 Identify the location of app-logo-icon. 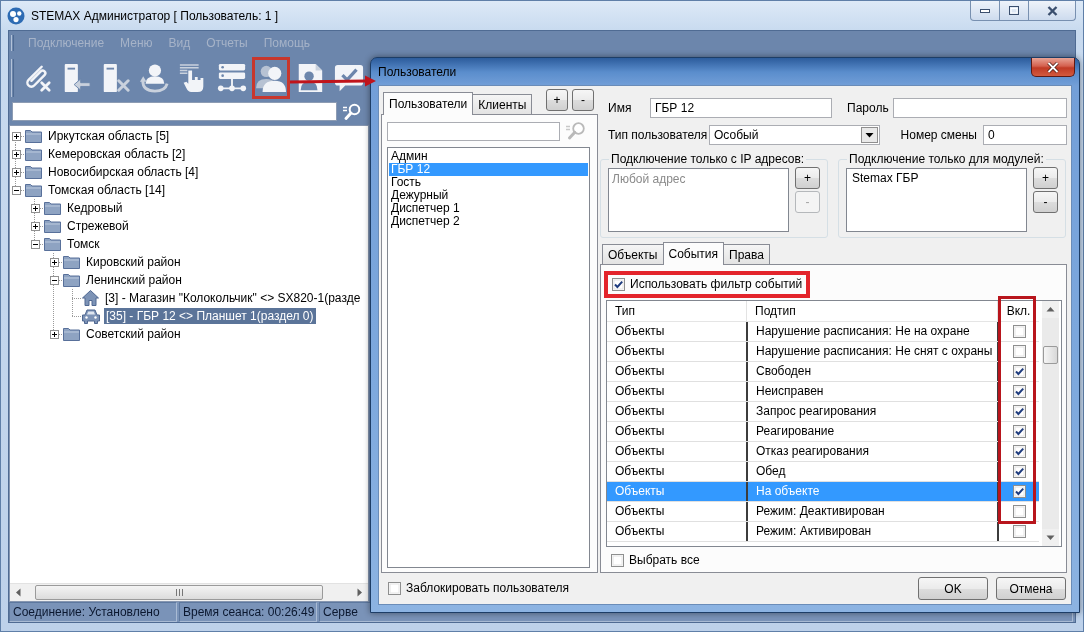
(16, 16).